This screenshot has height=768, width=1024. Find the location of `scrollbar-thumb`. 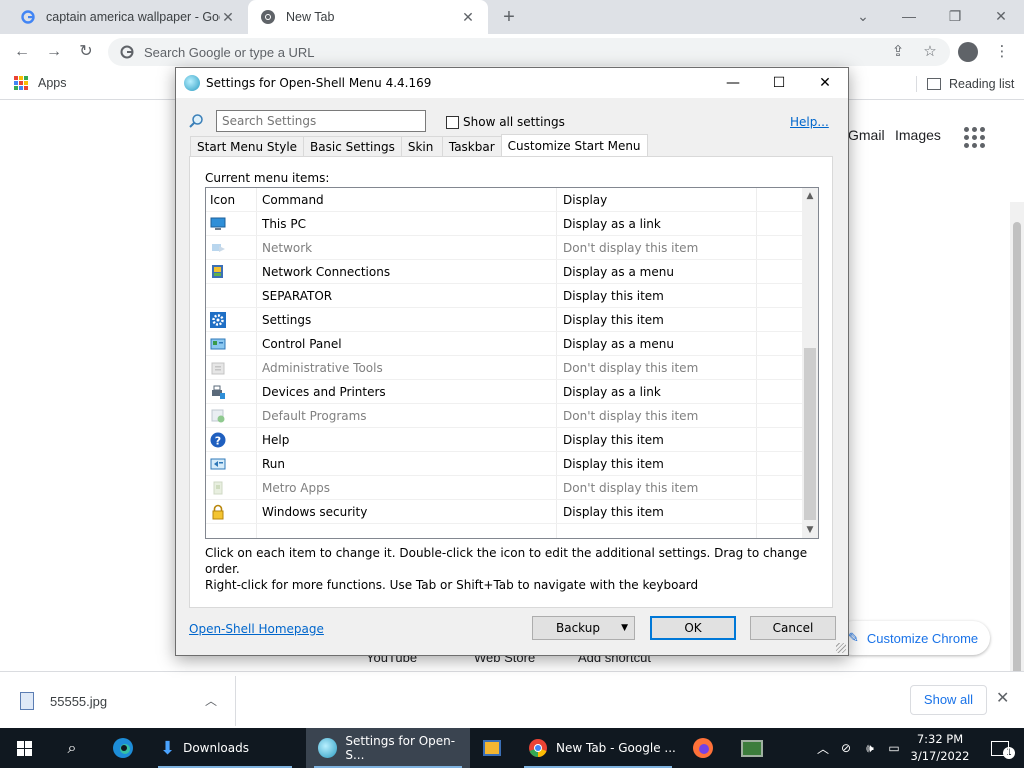

scrollbar-thumb is located at coordinates (810, 434).